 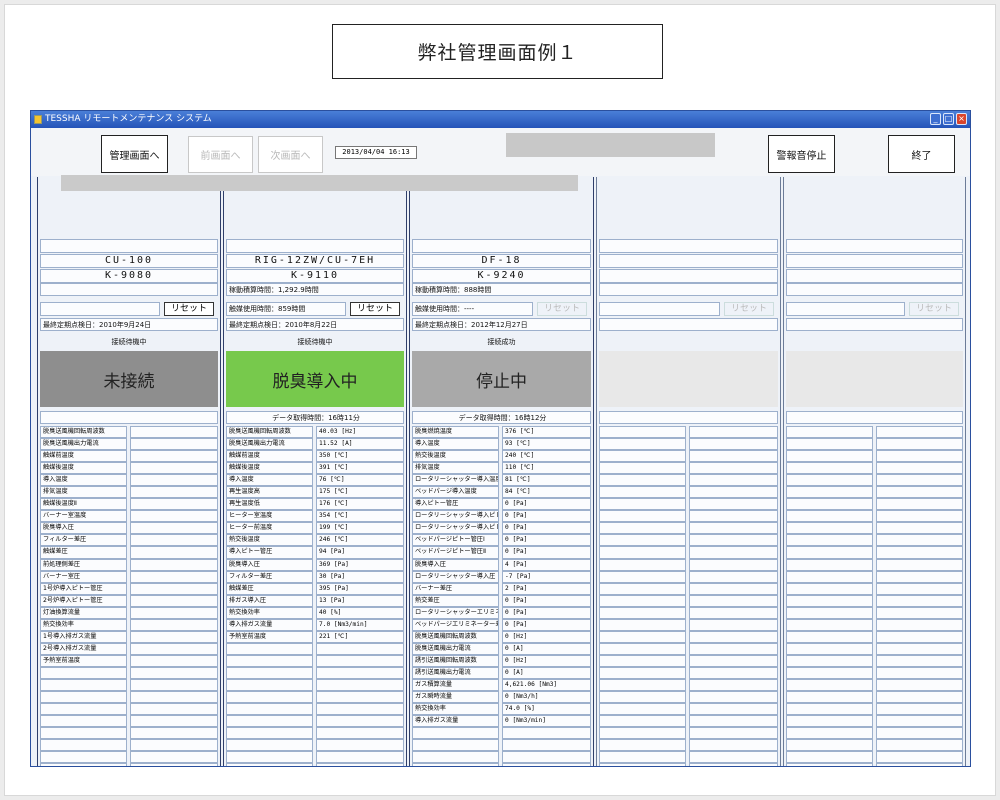 What do you see at coordinates (801, 154) in the screenshot?
I see `alarm-stop-button: 警報音停止` at bounding box center [801, 154].